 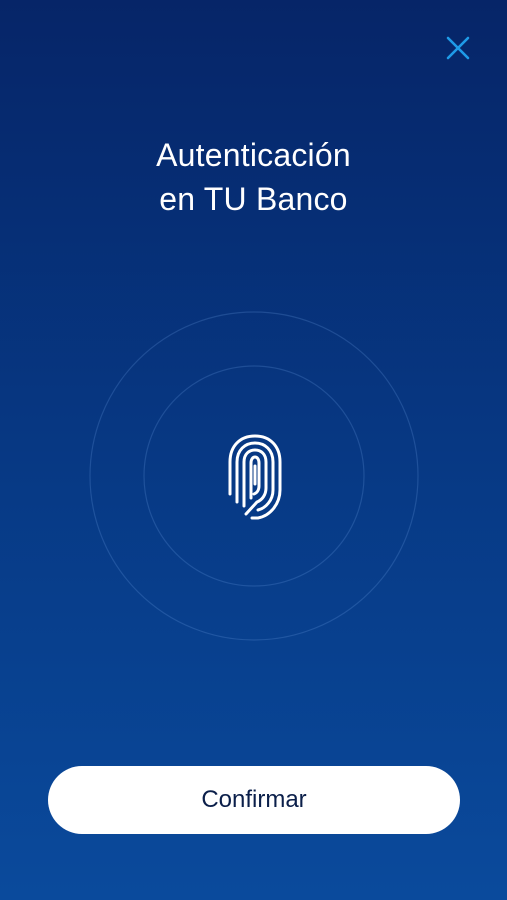 I want to click on close-icon, so click(x=458, y=48).